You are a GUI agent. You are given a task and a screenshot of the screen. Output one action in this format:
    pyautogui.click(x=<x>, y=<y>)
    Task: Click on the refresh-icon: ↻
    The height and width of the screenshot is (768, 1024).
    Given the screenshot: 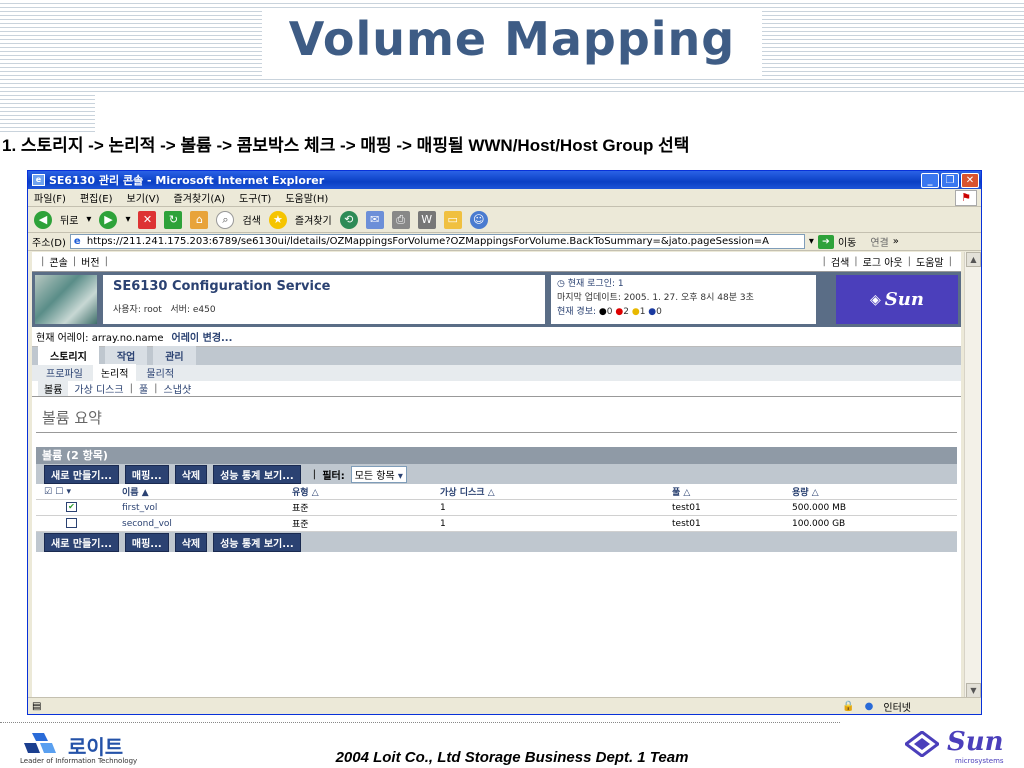 What is the action you would take?
    pyautogui.click(x=173, y=219)
    